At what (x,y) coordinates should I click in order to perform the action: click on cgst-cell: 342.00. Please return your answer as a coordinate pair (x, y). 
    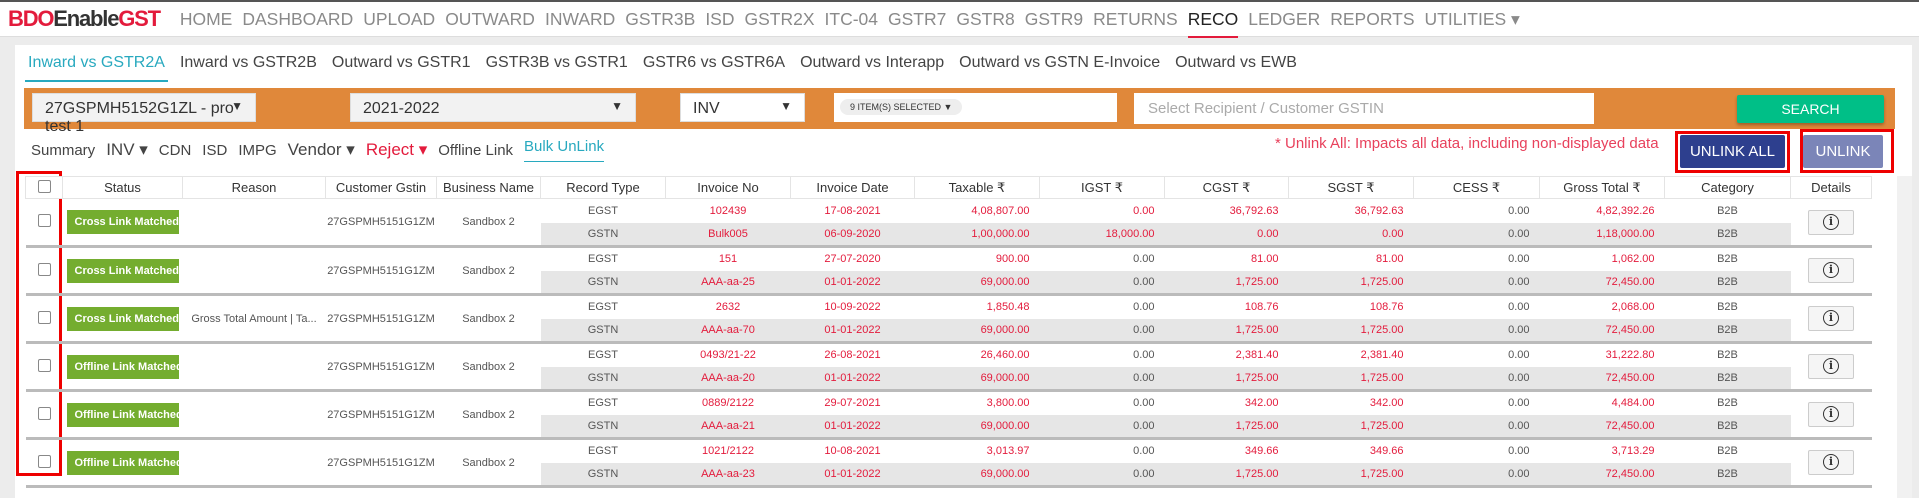
    Looking at the image, I should click on (1261, 403).